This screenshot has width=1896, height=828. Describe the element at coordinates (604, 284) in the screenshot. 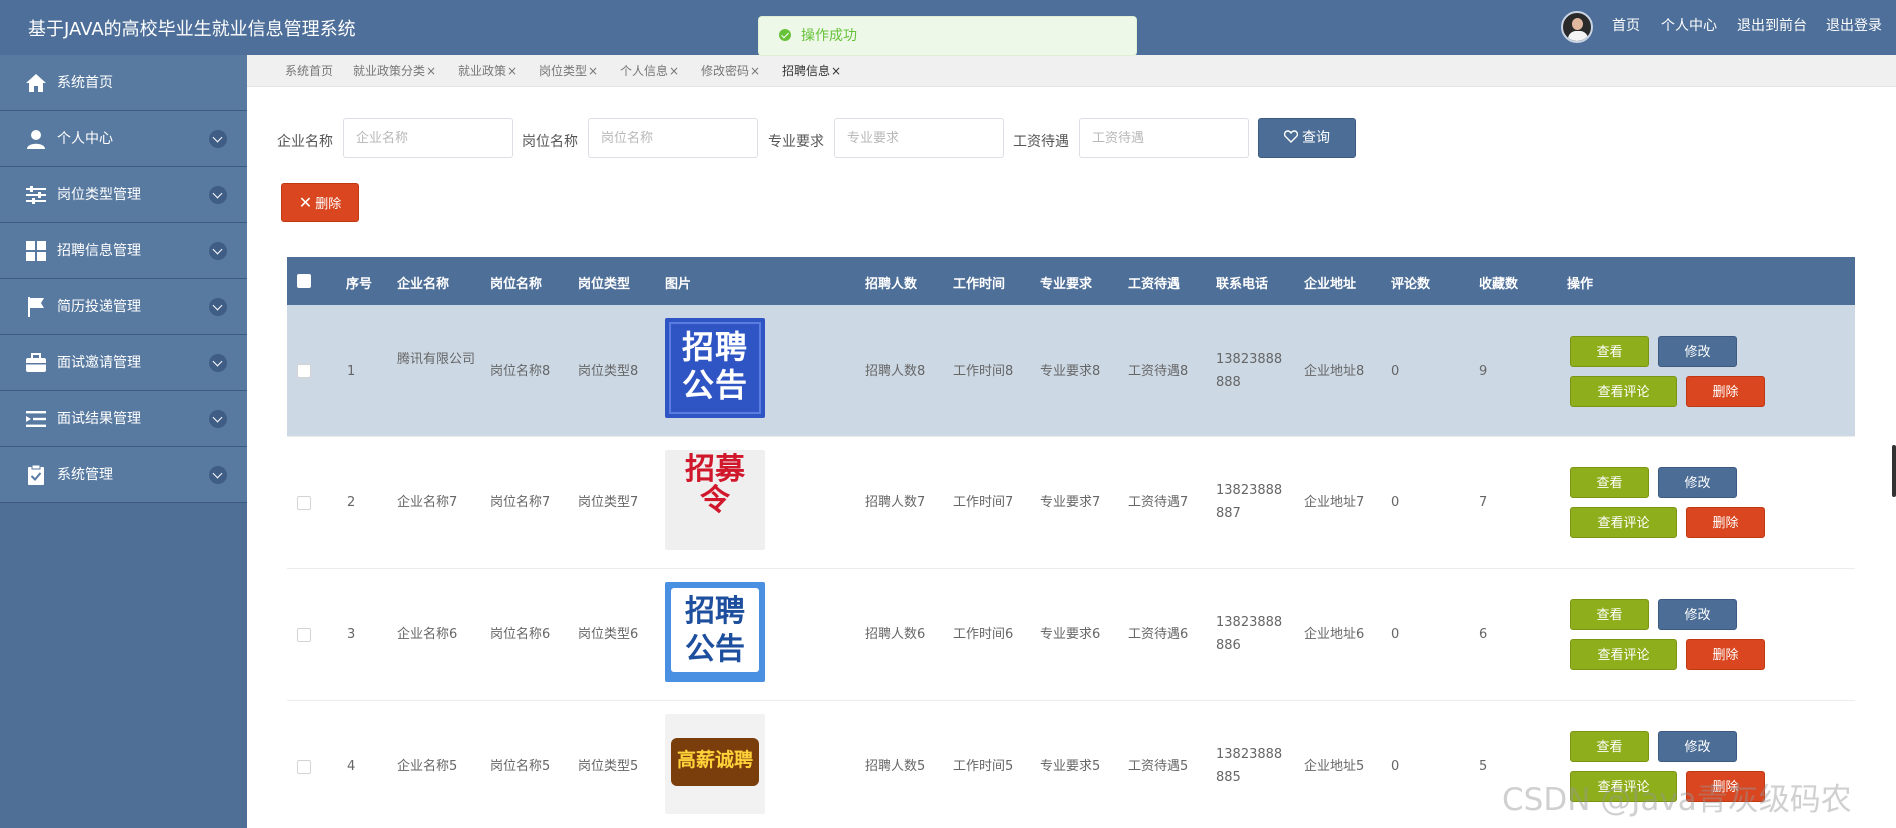

I see `column-header: 岗位类型` at that location.